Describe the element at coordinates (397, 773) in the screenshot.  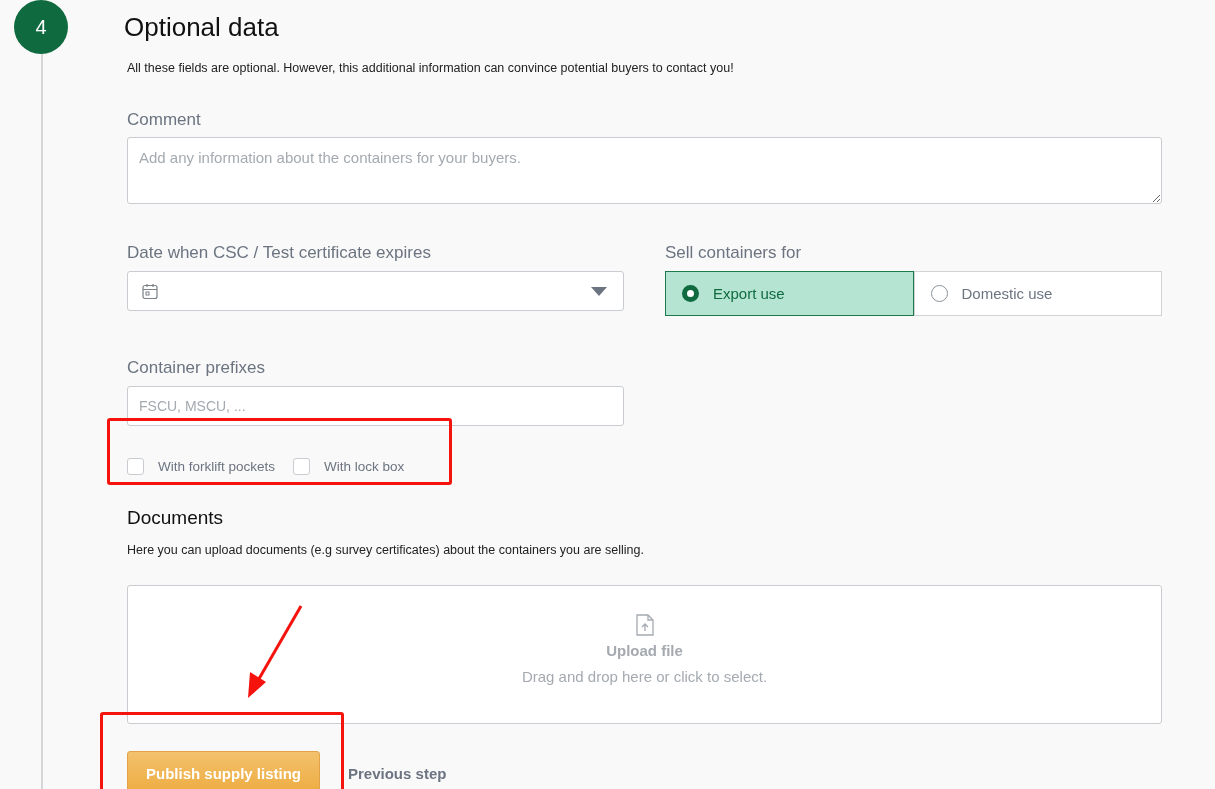
I see `previous-step-link: Previous step` at that location.